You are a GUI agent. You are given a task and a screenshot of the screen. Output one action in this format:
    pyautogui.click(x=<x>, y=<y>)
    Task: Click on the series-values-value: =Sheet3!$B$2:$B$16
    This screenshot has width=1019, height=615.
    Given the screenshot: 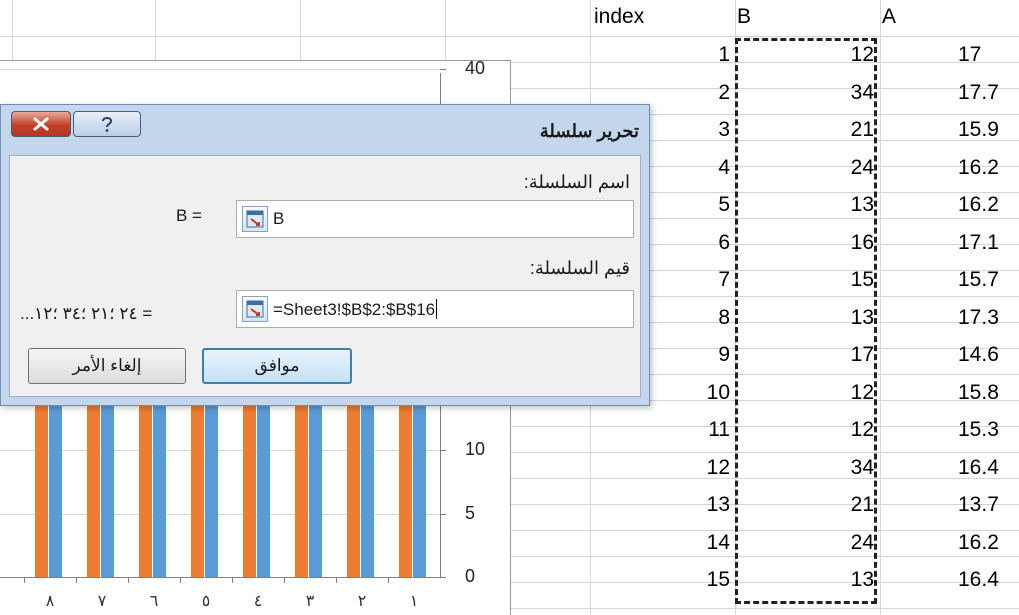 What is the action you would take?
    pyautogui.click(x=354, y=309)
    